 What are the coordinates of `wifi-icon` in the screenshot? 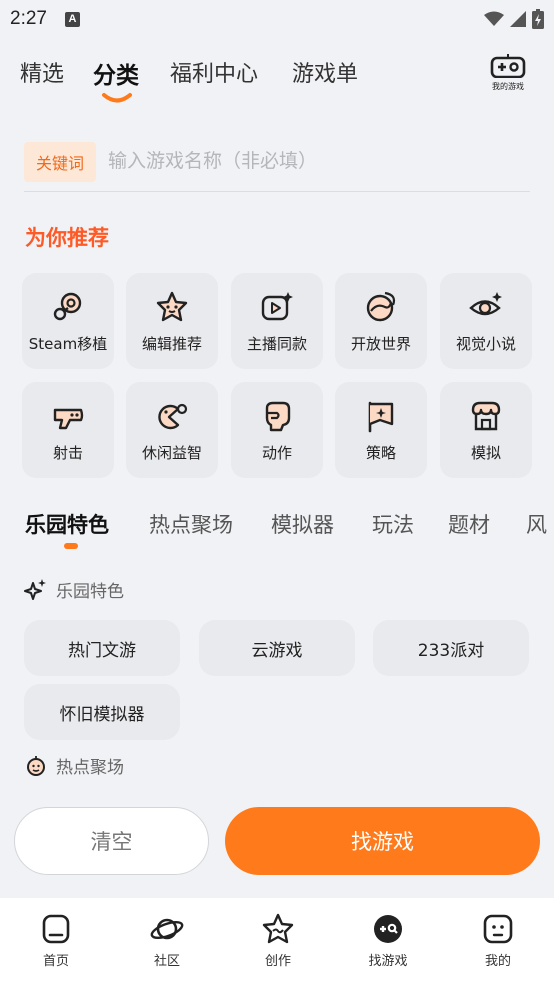 It's located at (494, 18).